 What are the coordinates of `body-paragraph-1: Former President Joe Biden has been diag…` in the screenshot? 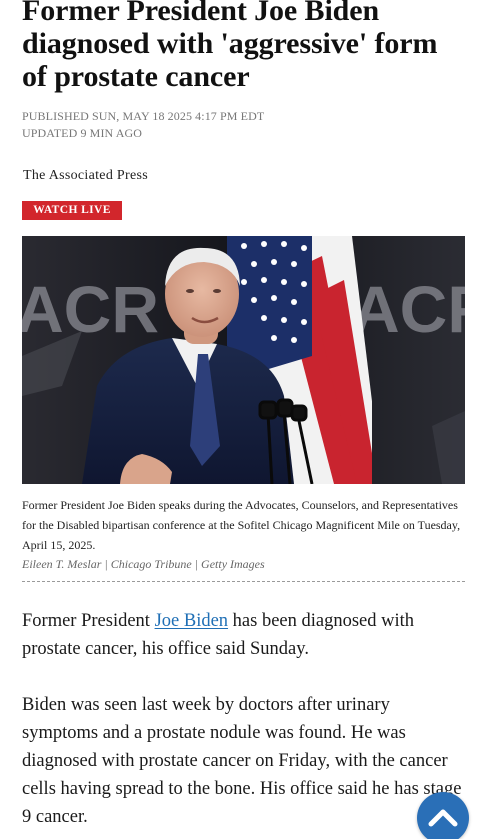 It's located at (242, 635).